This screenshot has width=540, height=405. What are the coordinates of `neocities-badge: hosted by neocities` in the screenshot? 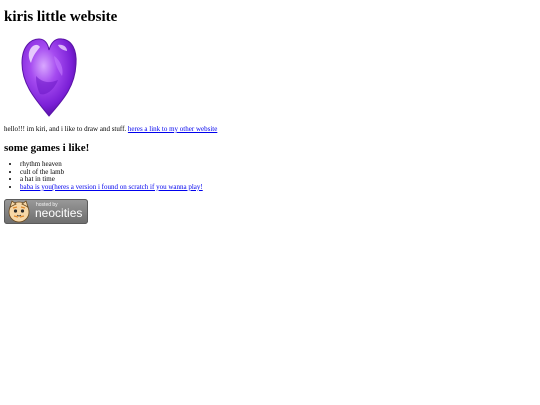 It's located at (46, 211).